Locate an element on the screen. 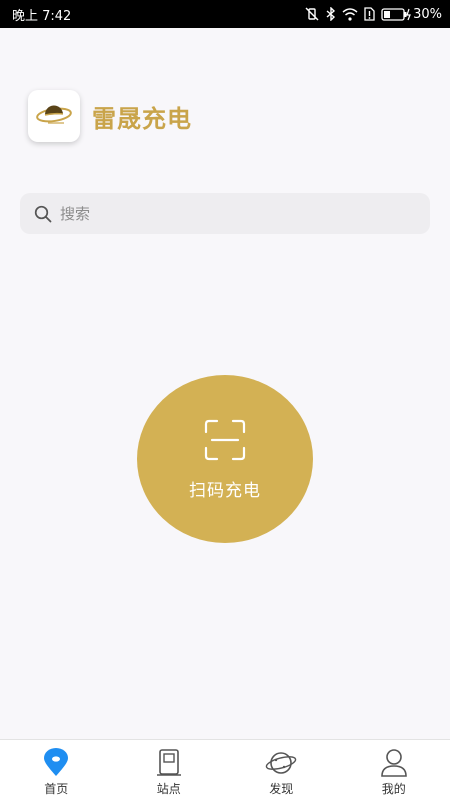 This screenshot has height=800, width=450. tab-home: 首页 is located at coordinates (56, 770).